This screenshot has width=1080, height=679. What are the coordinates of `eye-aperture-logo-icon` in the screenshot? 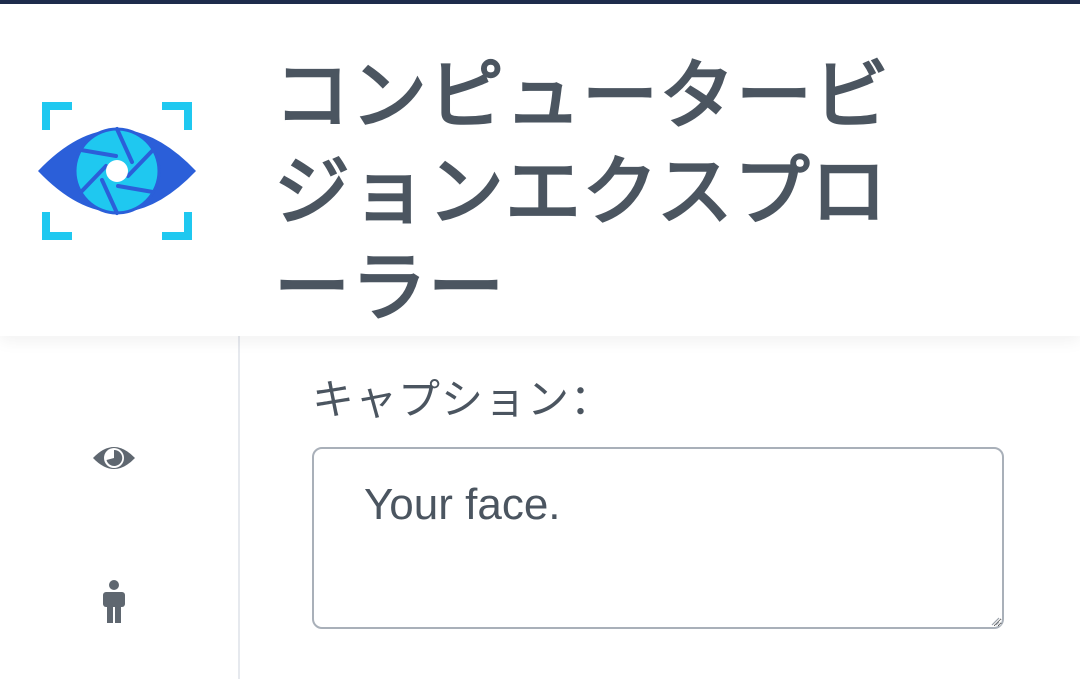 It's located at (117, 171).